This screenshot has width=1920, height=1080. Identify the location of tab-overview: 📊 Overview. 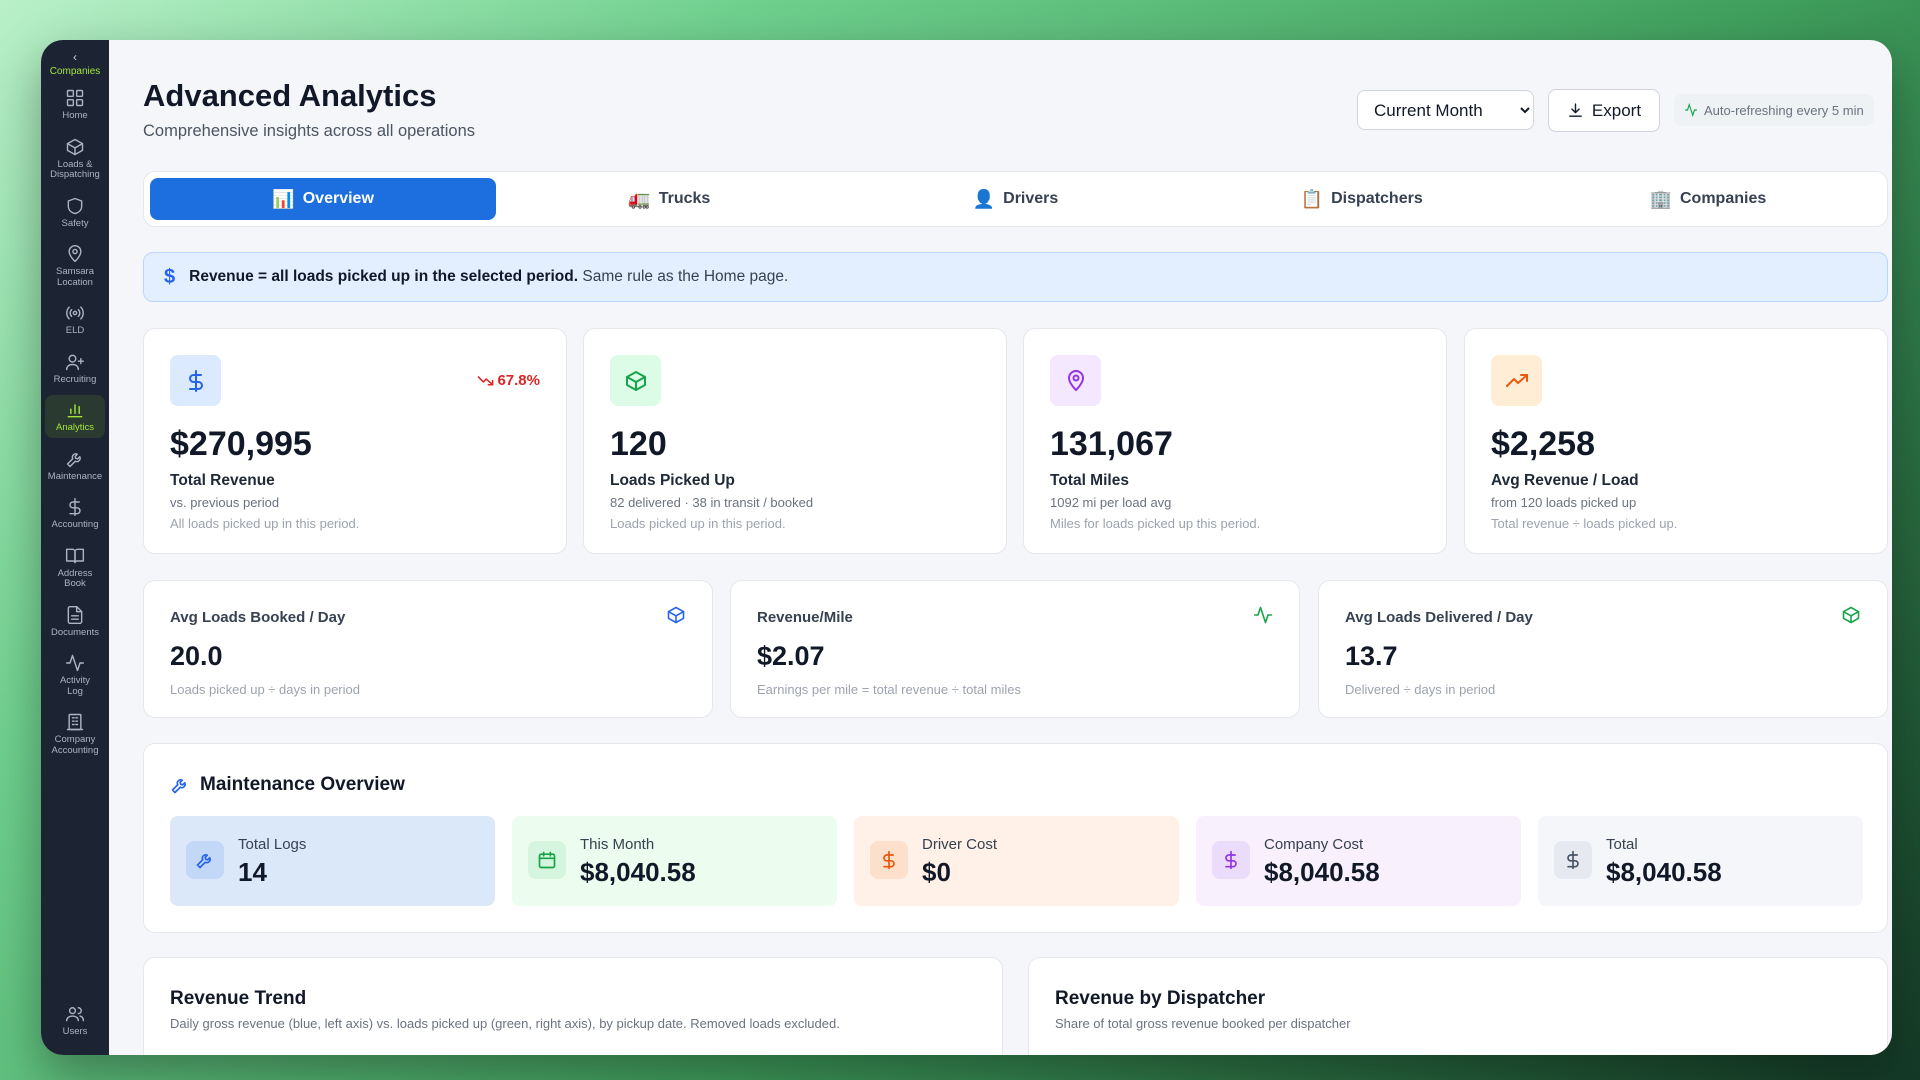
(323, 199).